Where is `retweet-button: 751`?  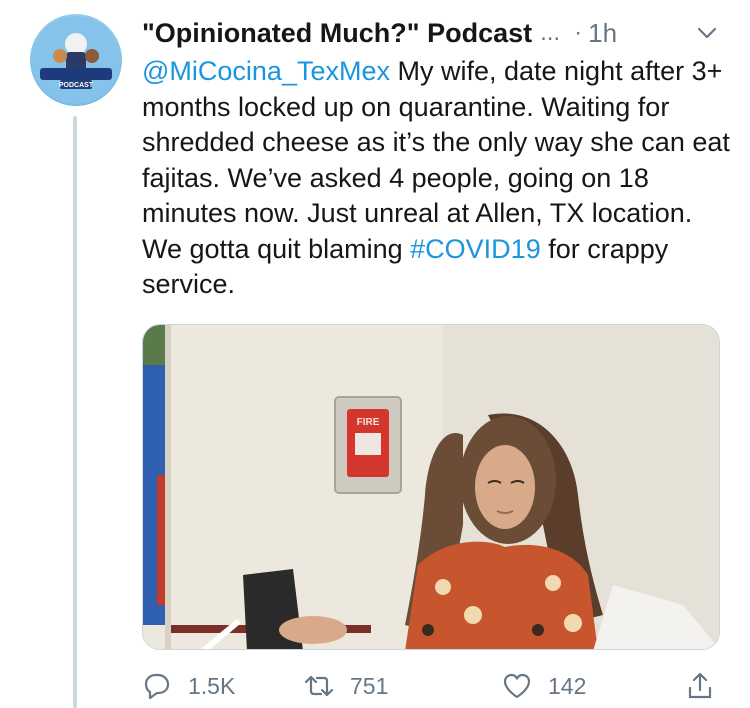 retweet-button: 751 is located at coordinates (346, 686).